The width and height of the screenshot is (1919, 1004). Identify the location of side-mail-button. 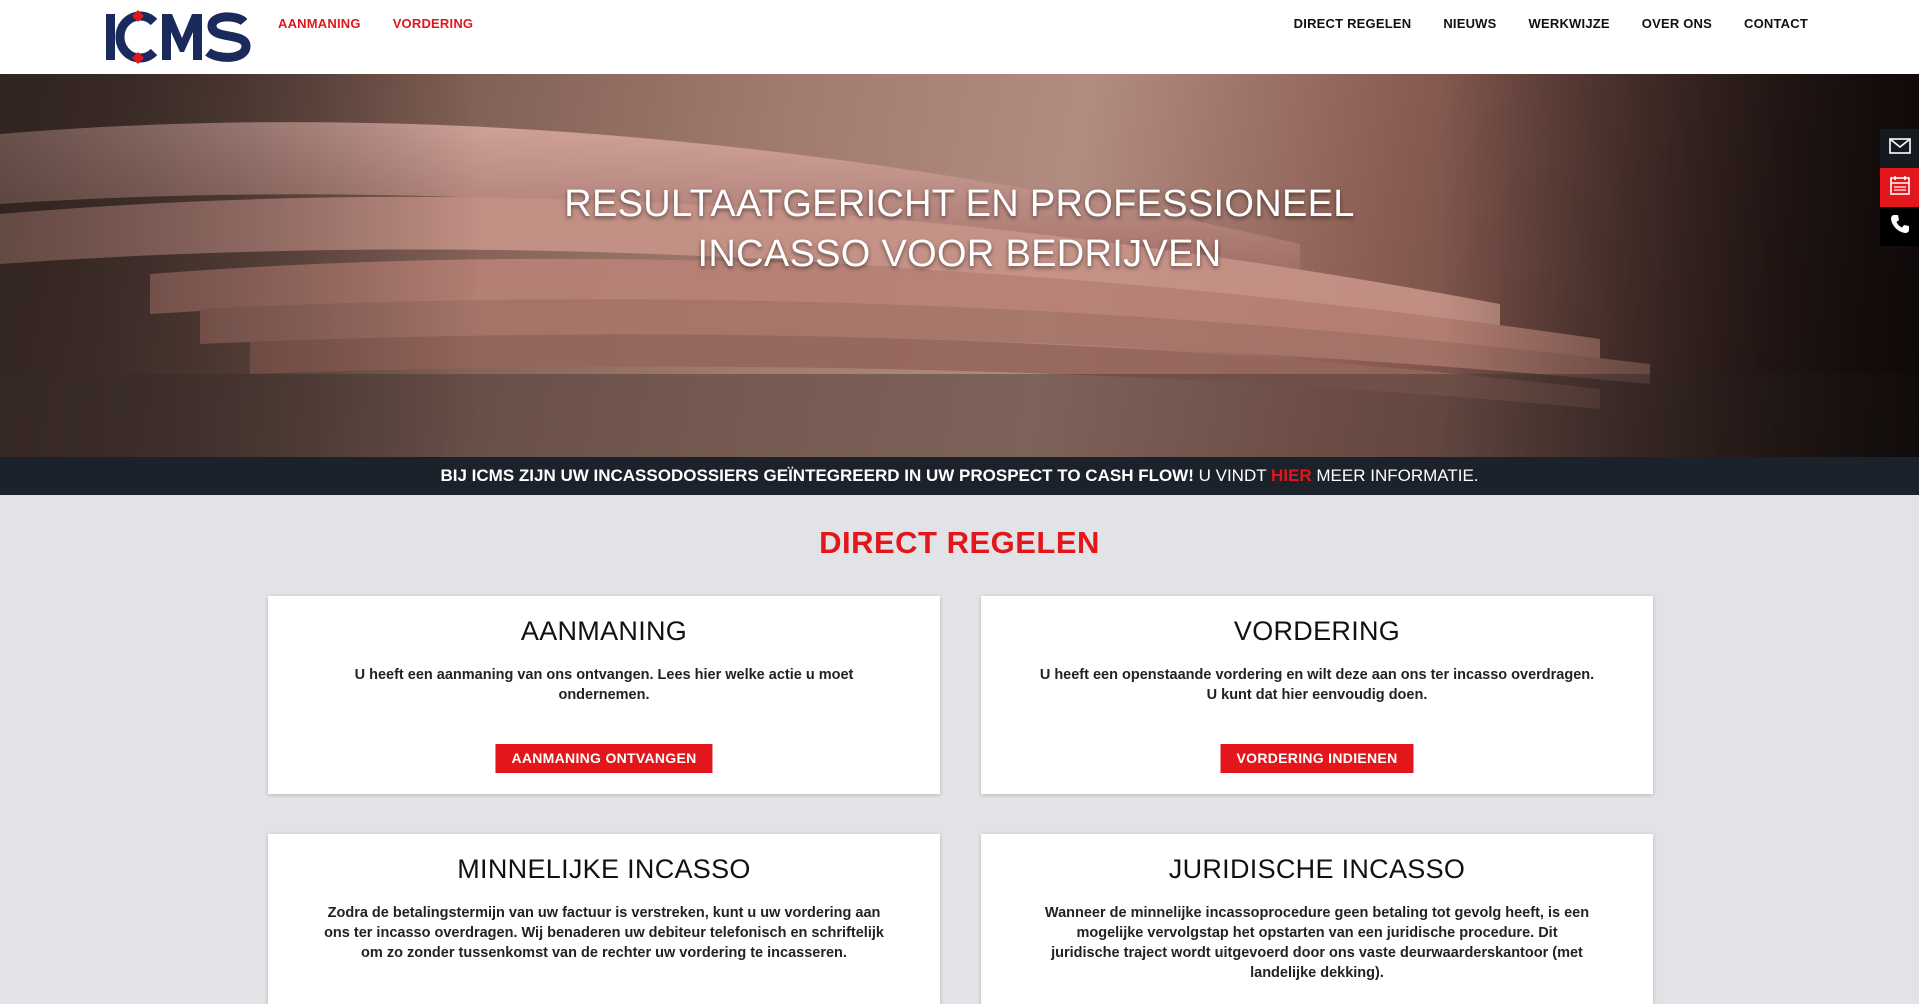
(1899, 148).